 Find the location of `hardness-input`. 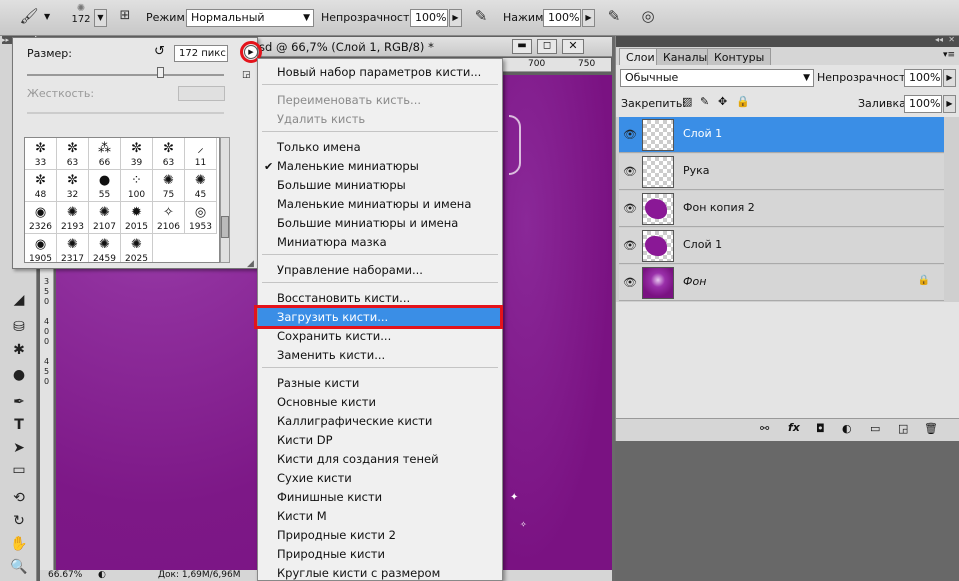

hardness-input is located at coordinates (201, 93).